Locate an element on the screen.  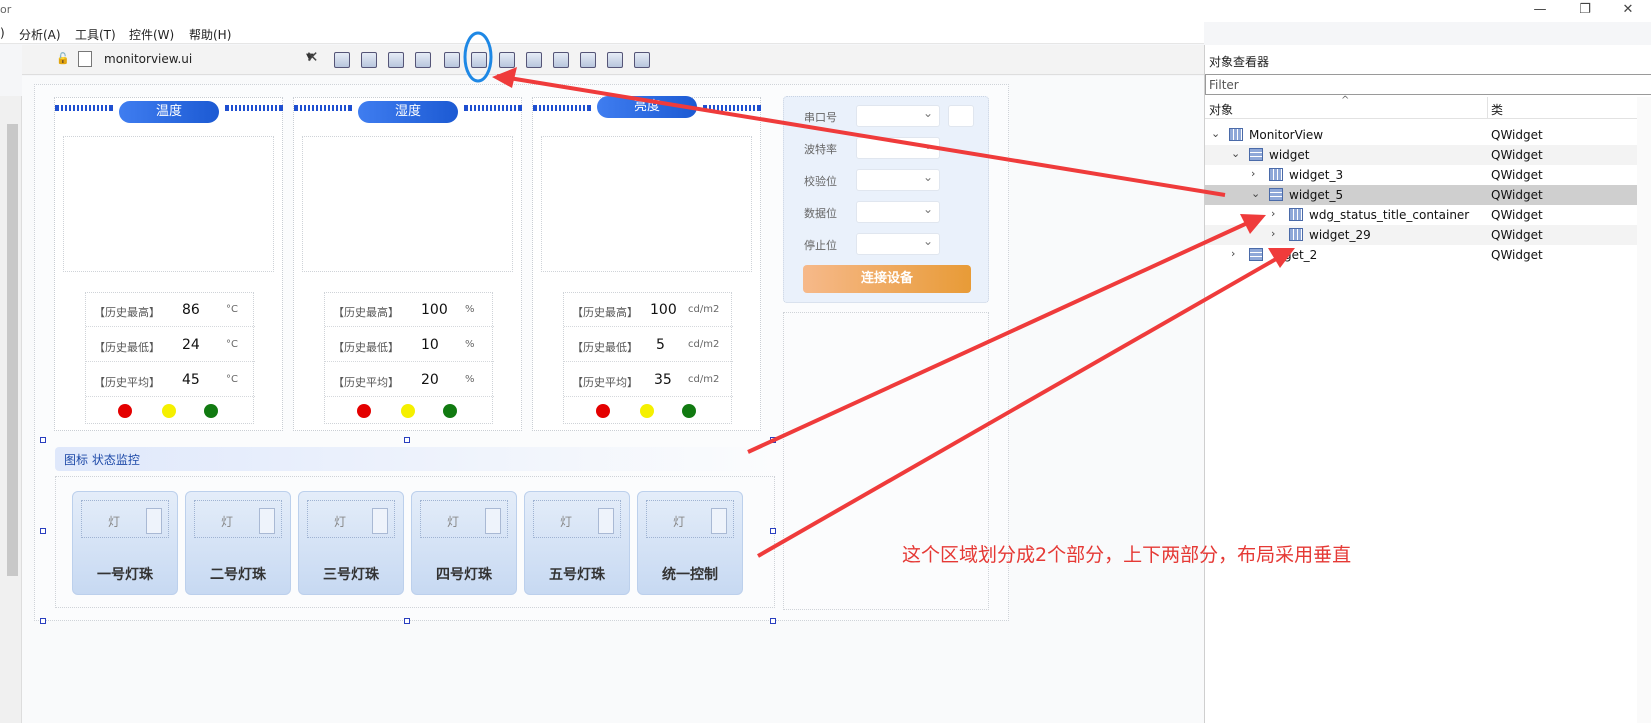
humidity-card: 湿度 【历史最高】 100% 【历史最低】 10% 【历史平均】 20% is located at coordinates (407, 264).